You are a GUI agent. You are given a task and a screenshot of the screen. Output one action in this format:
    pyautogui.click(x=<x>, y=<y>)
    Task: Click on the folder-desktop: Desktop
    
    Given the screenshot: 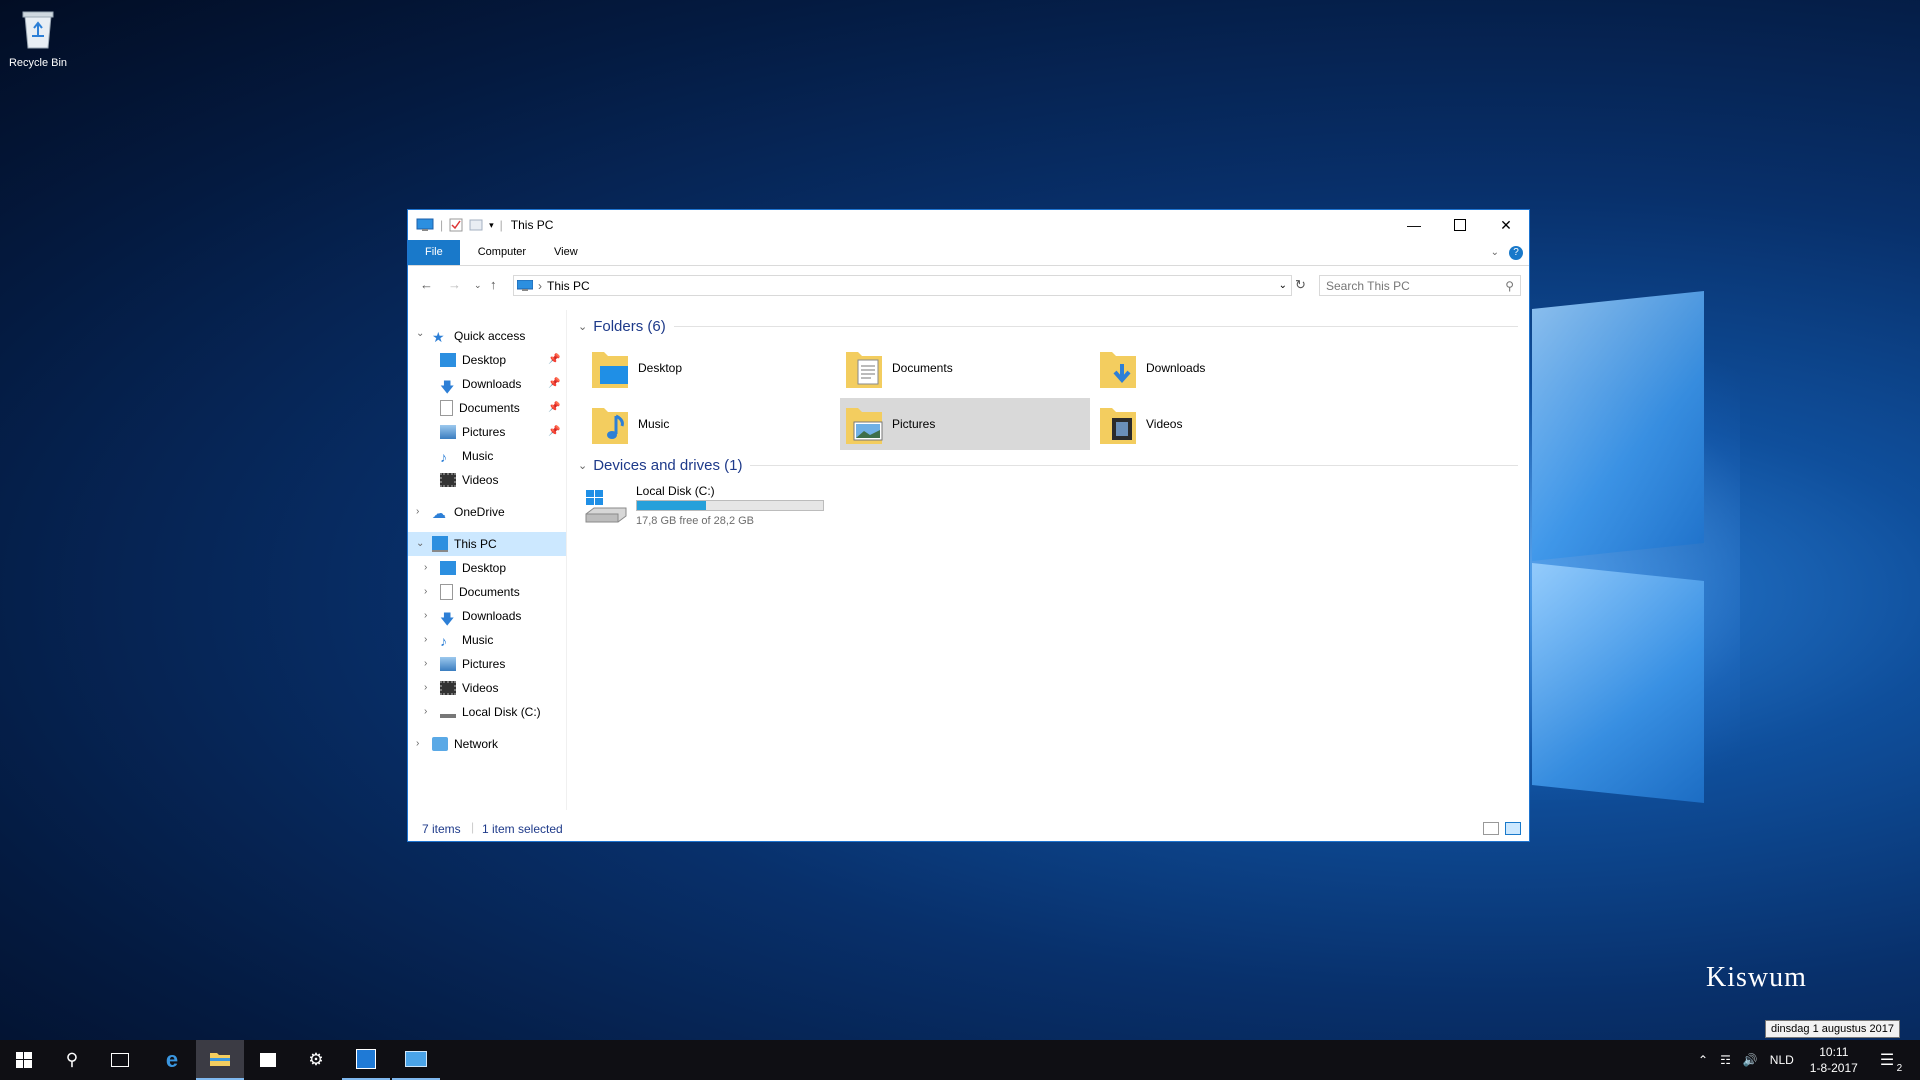 What is the action you would take?
    pyautogui.click(x=711, y=368)
    